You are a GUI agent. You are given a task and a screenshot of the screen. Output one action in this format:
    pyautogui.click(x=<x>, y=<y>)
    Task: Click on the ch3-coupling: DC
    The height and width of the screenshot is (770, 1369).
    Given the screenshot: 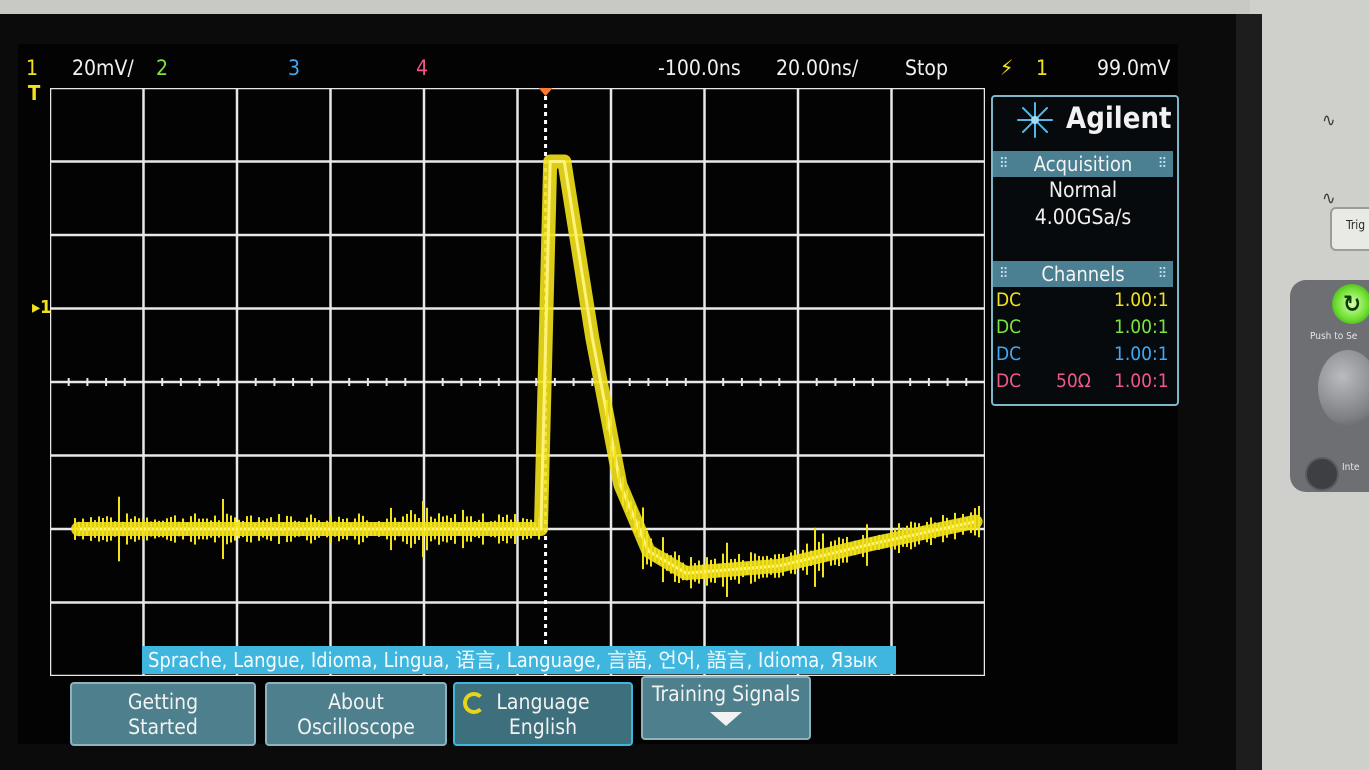 What is the action you would take?
    pyautogui.click(x=1009, y=354)
    